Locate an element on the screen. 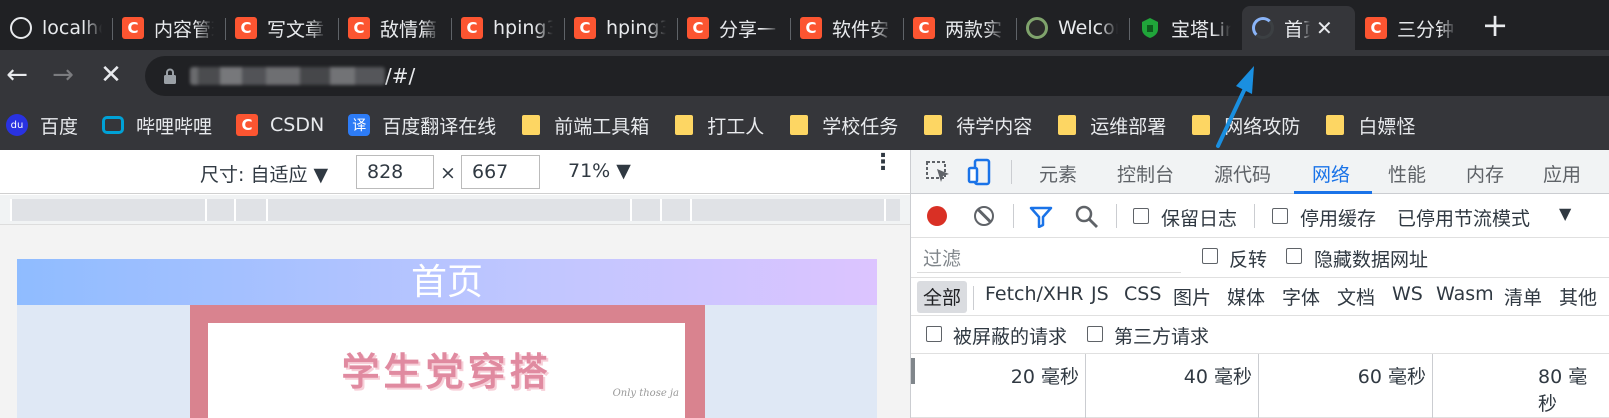 This screenshot has height=418, width=1609. dimensions-dropdown: 尺寸: 自适应 ▼ is located at coordinates (264, 173).